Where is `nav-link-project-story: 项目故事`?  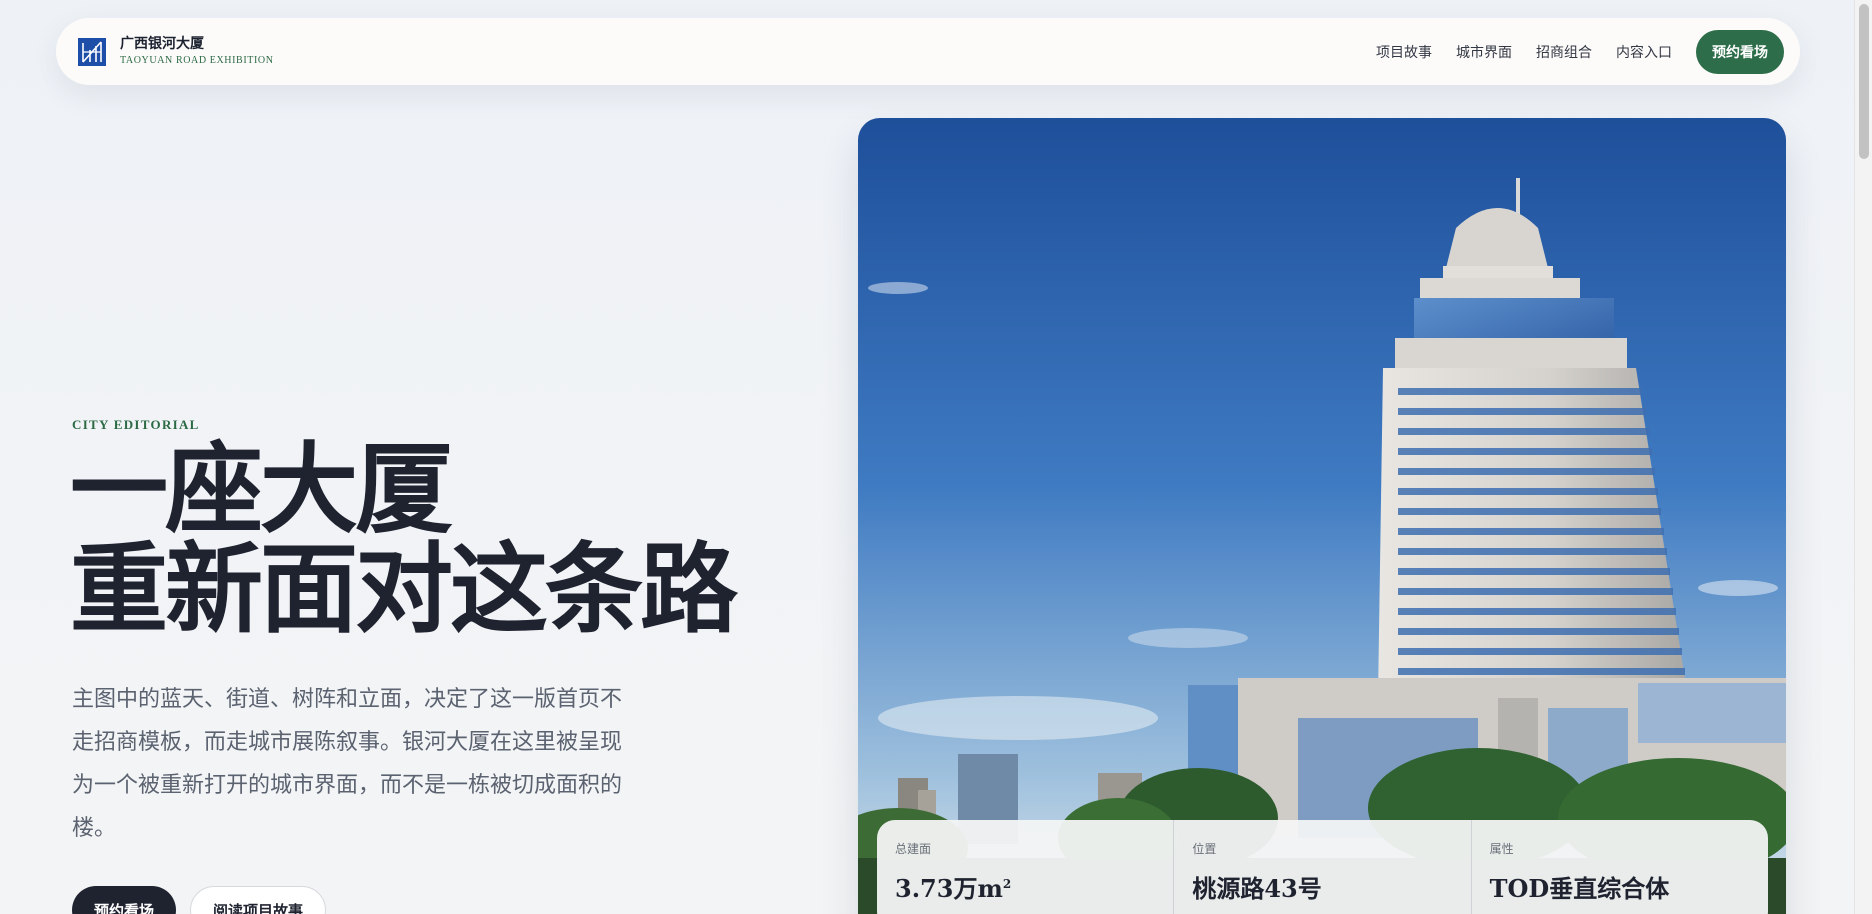
nav-link-project-story: 项目故事 is located at coordinates (1404, 52).